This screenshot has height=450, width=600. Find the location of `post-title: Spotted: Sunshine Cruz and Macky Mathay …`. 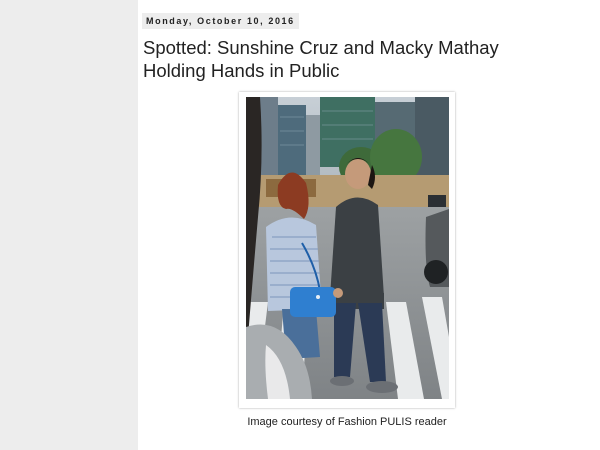

post-title: Spotted: Sunshine Cruz and Macky Mathay … is located at coordinates (353, 59).